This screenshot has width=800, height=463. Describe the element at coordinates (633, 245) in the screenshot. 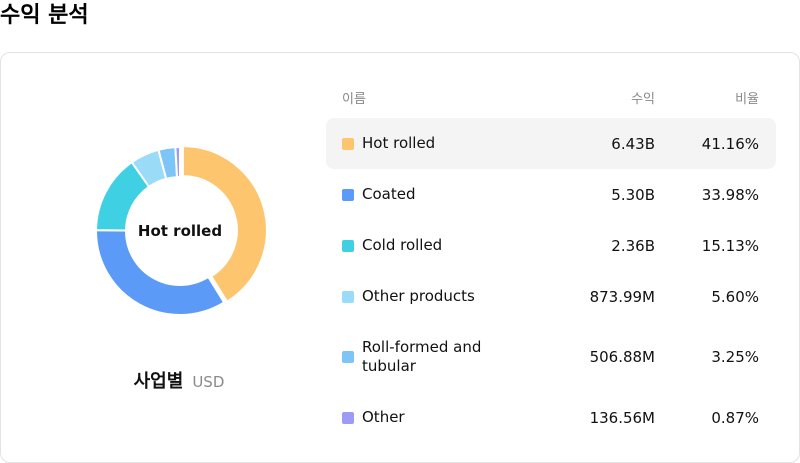

I see `row-revenue: 2.36B` at that location.